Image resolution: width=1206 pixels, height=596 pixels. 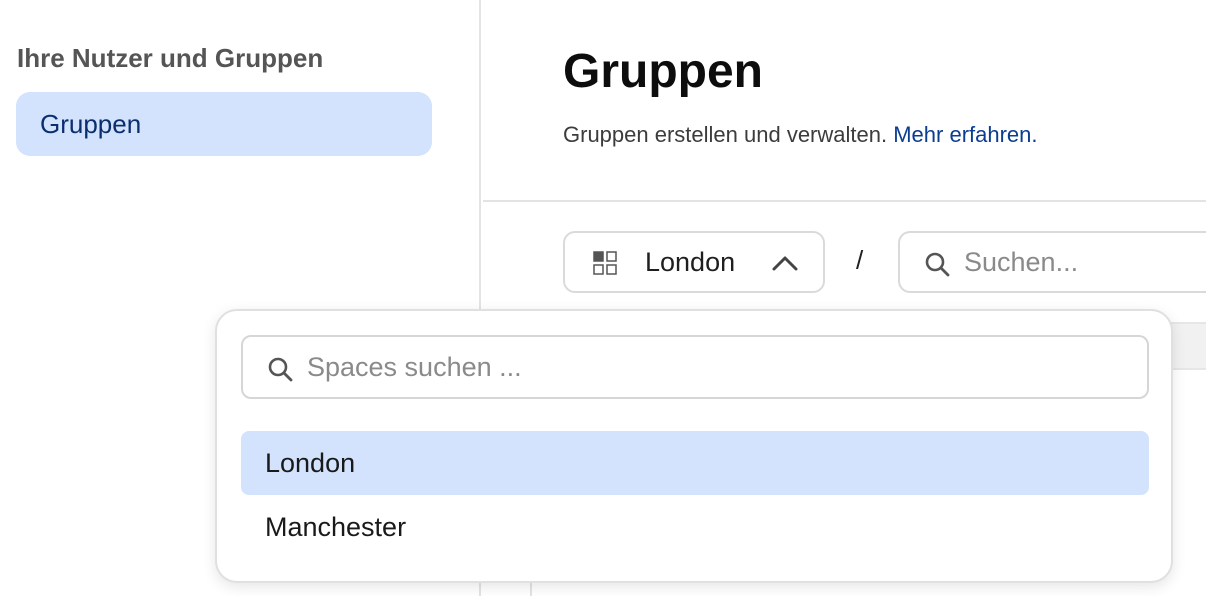 I want to click on space-option-label: London, so click(x=310, y=462).